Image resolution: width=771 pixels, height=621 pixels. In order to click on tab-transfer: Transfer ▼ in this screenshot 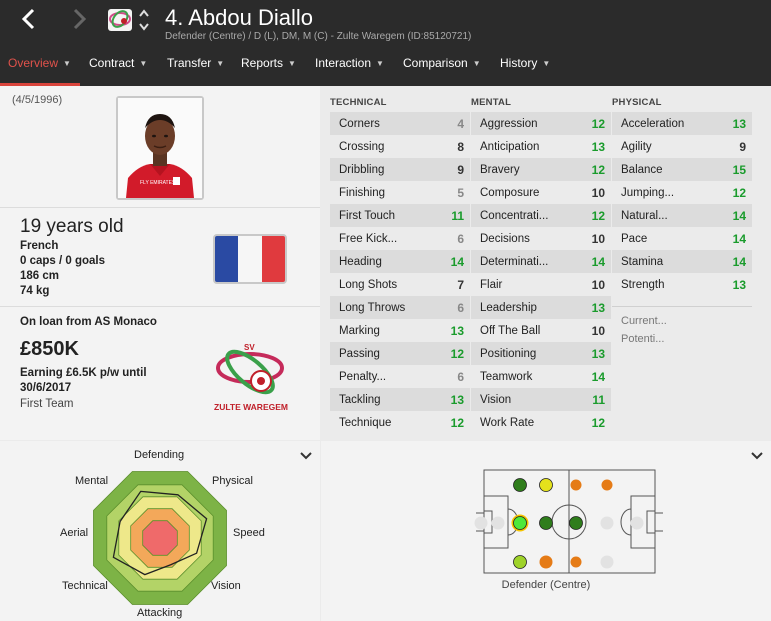, I will do `click(195, 69)`.